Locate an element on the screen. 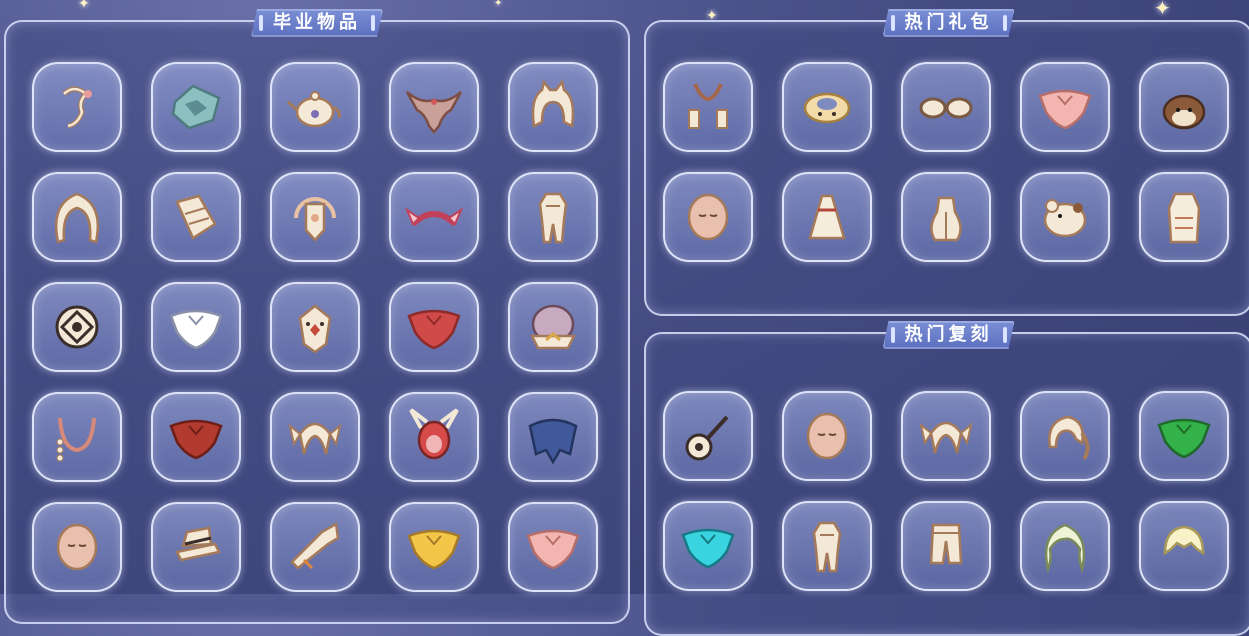 The width and height of the screenshot is (1249, 636). drum-icon is located at coordinates (196, 217).